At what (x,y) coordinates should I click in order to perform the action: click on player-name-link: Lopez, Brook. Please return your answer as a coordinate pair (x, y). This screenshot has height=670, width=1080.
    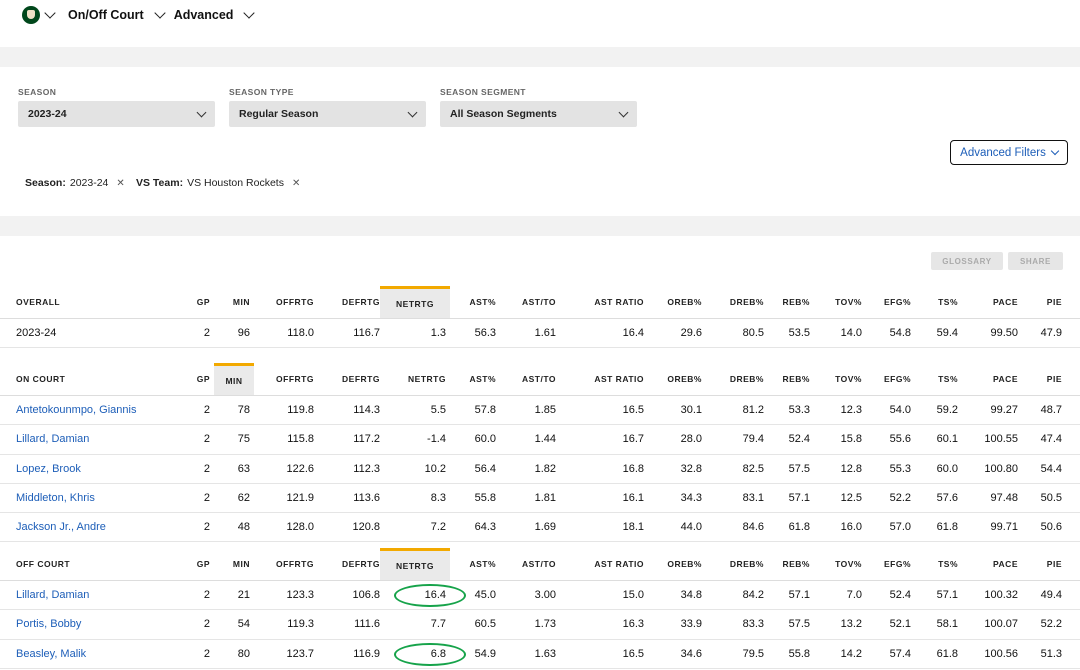
    Looking at the image, I should click on (101, 469).